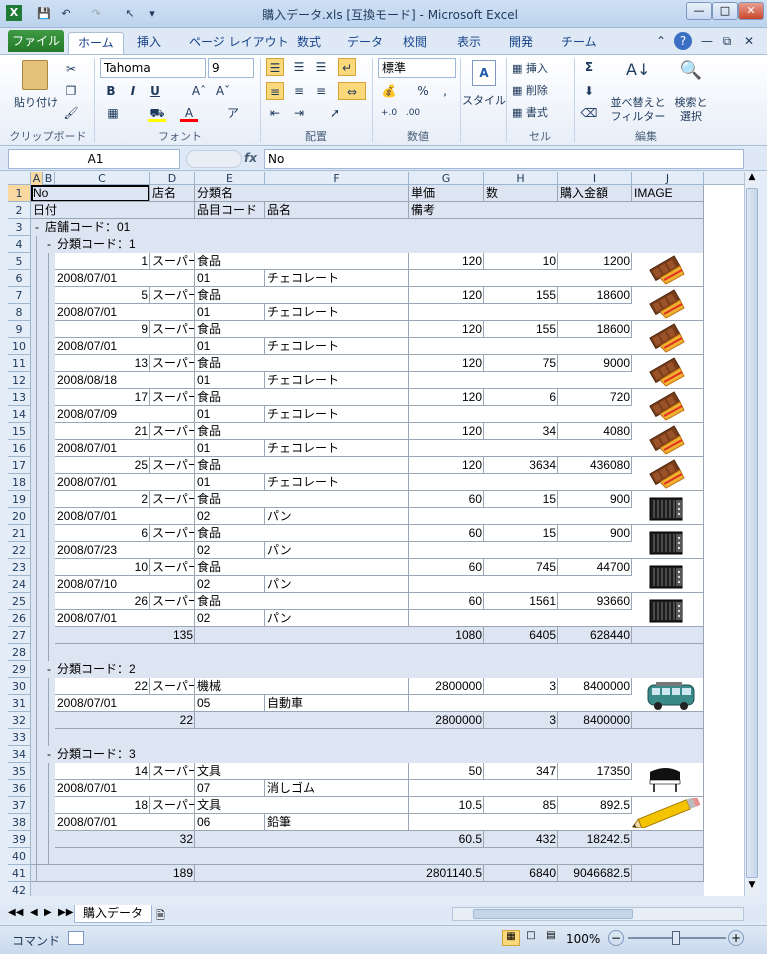 This screenshot has height=954, width=767. I want to click on merge-center-icon: ⇔, so click(352, 91).